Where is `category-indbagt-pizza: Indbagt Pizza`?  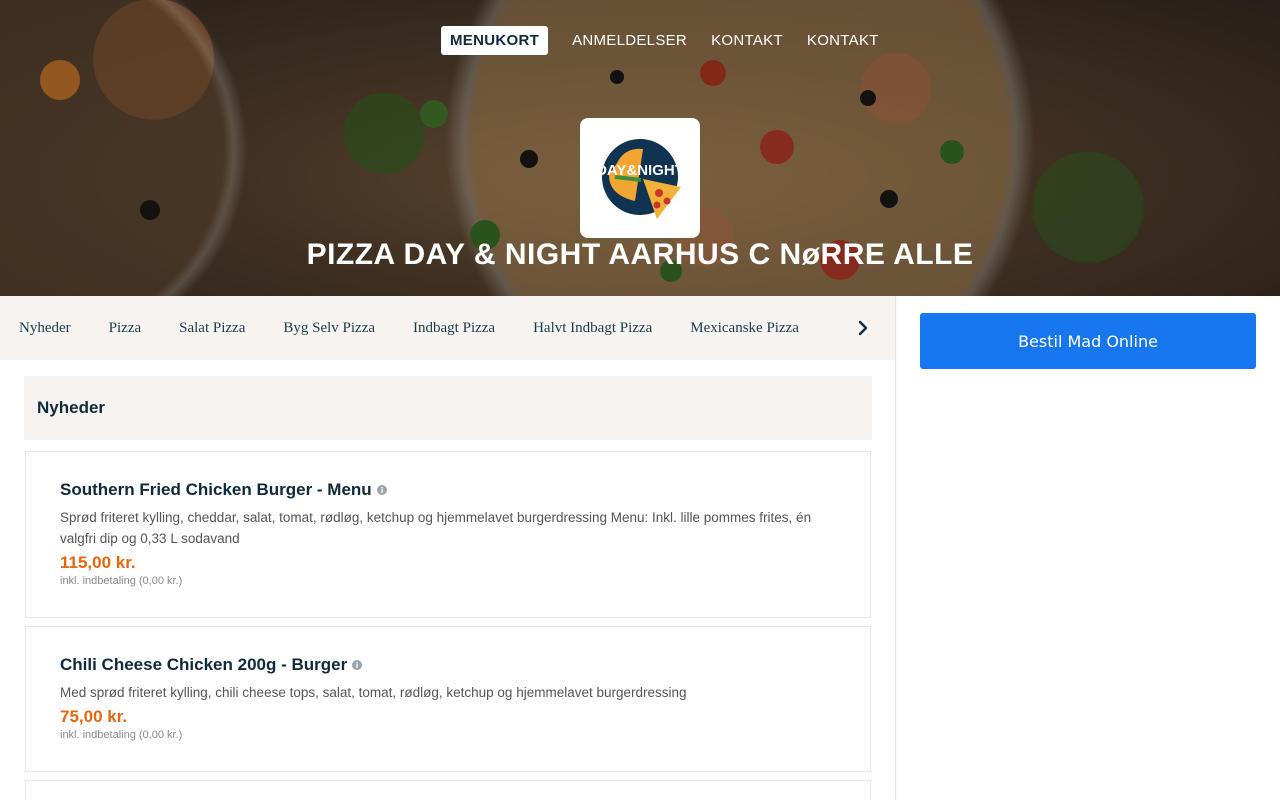
category-indbagt-pizza: Indbagt Pizza is located at coordinates (454, 328).